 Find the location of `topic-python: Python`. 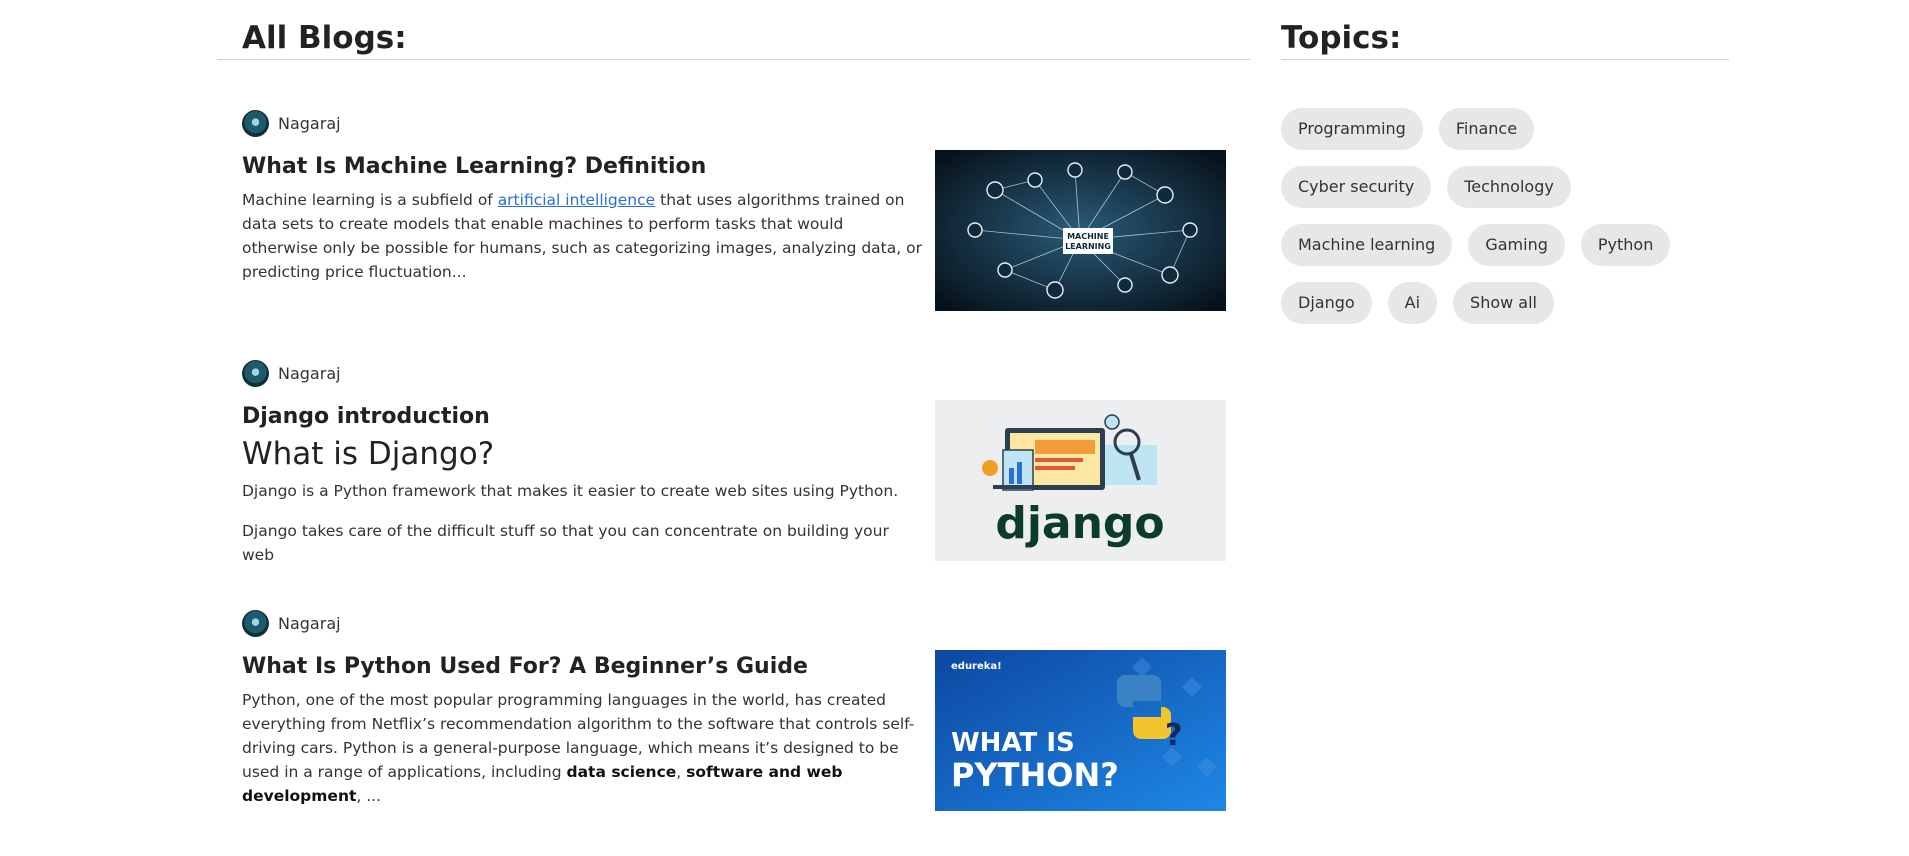

topic-python: Python is located at coordinates (1625, 245).